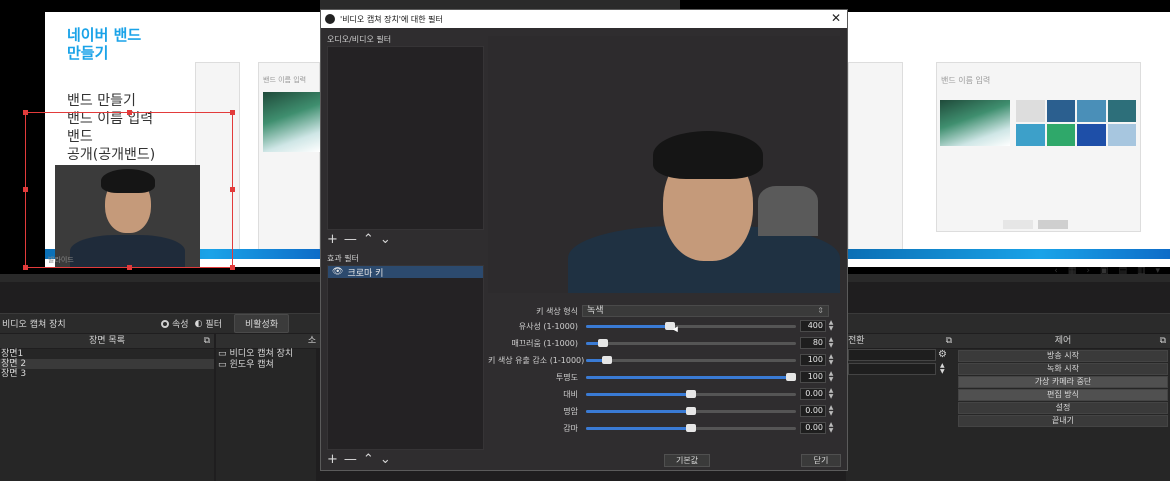 The width and height of the screenshot is (1170, 481). I want to click on key-color-type-value: 녹색, so click(595, 311).